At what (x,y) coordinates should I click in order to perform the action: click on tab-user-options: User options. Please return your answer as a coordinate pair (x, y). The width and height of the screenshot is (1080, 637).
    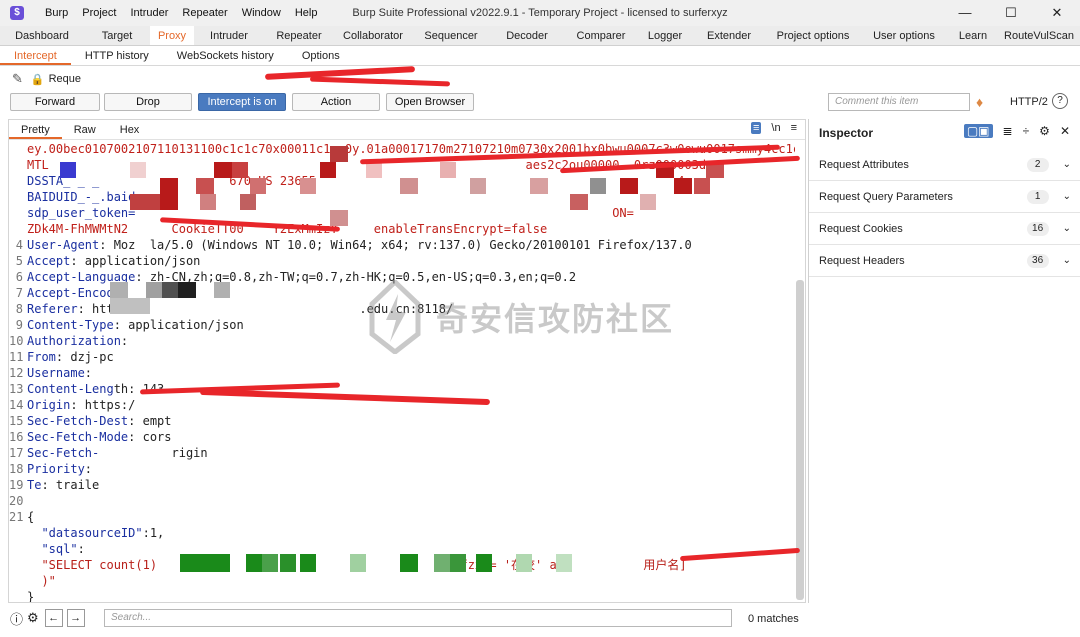
    Looking at the image, I should click on (904, 35).